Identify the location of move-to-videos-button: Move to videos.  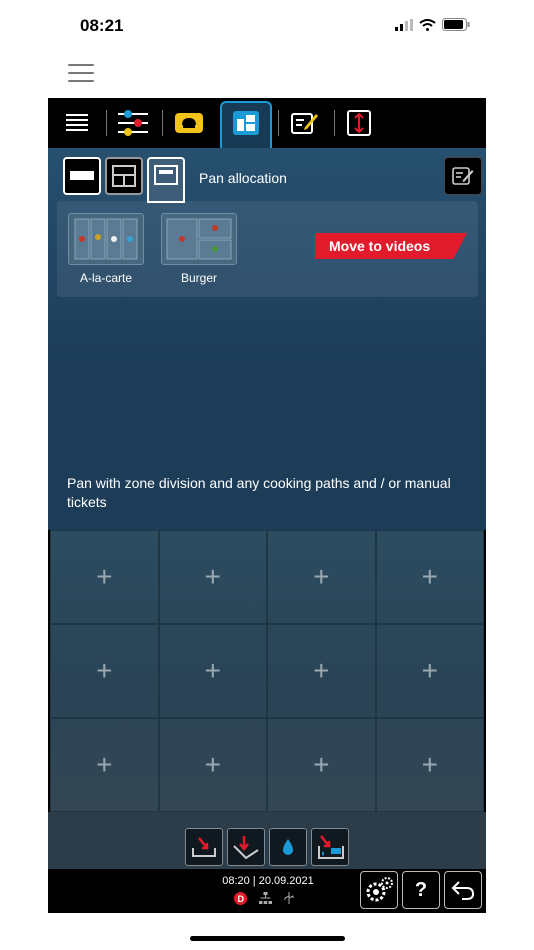
(391, 246).